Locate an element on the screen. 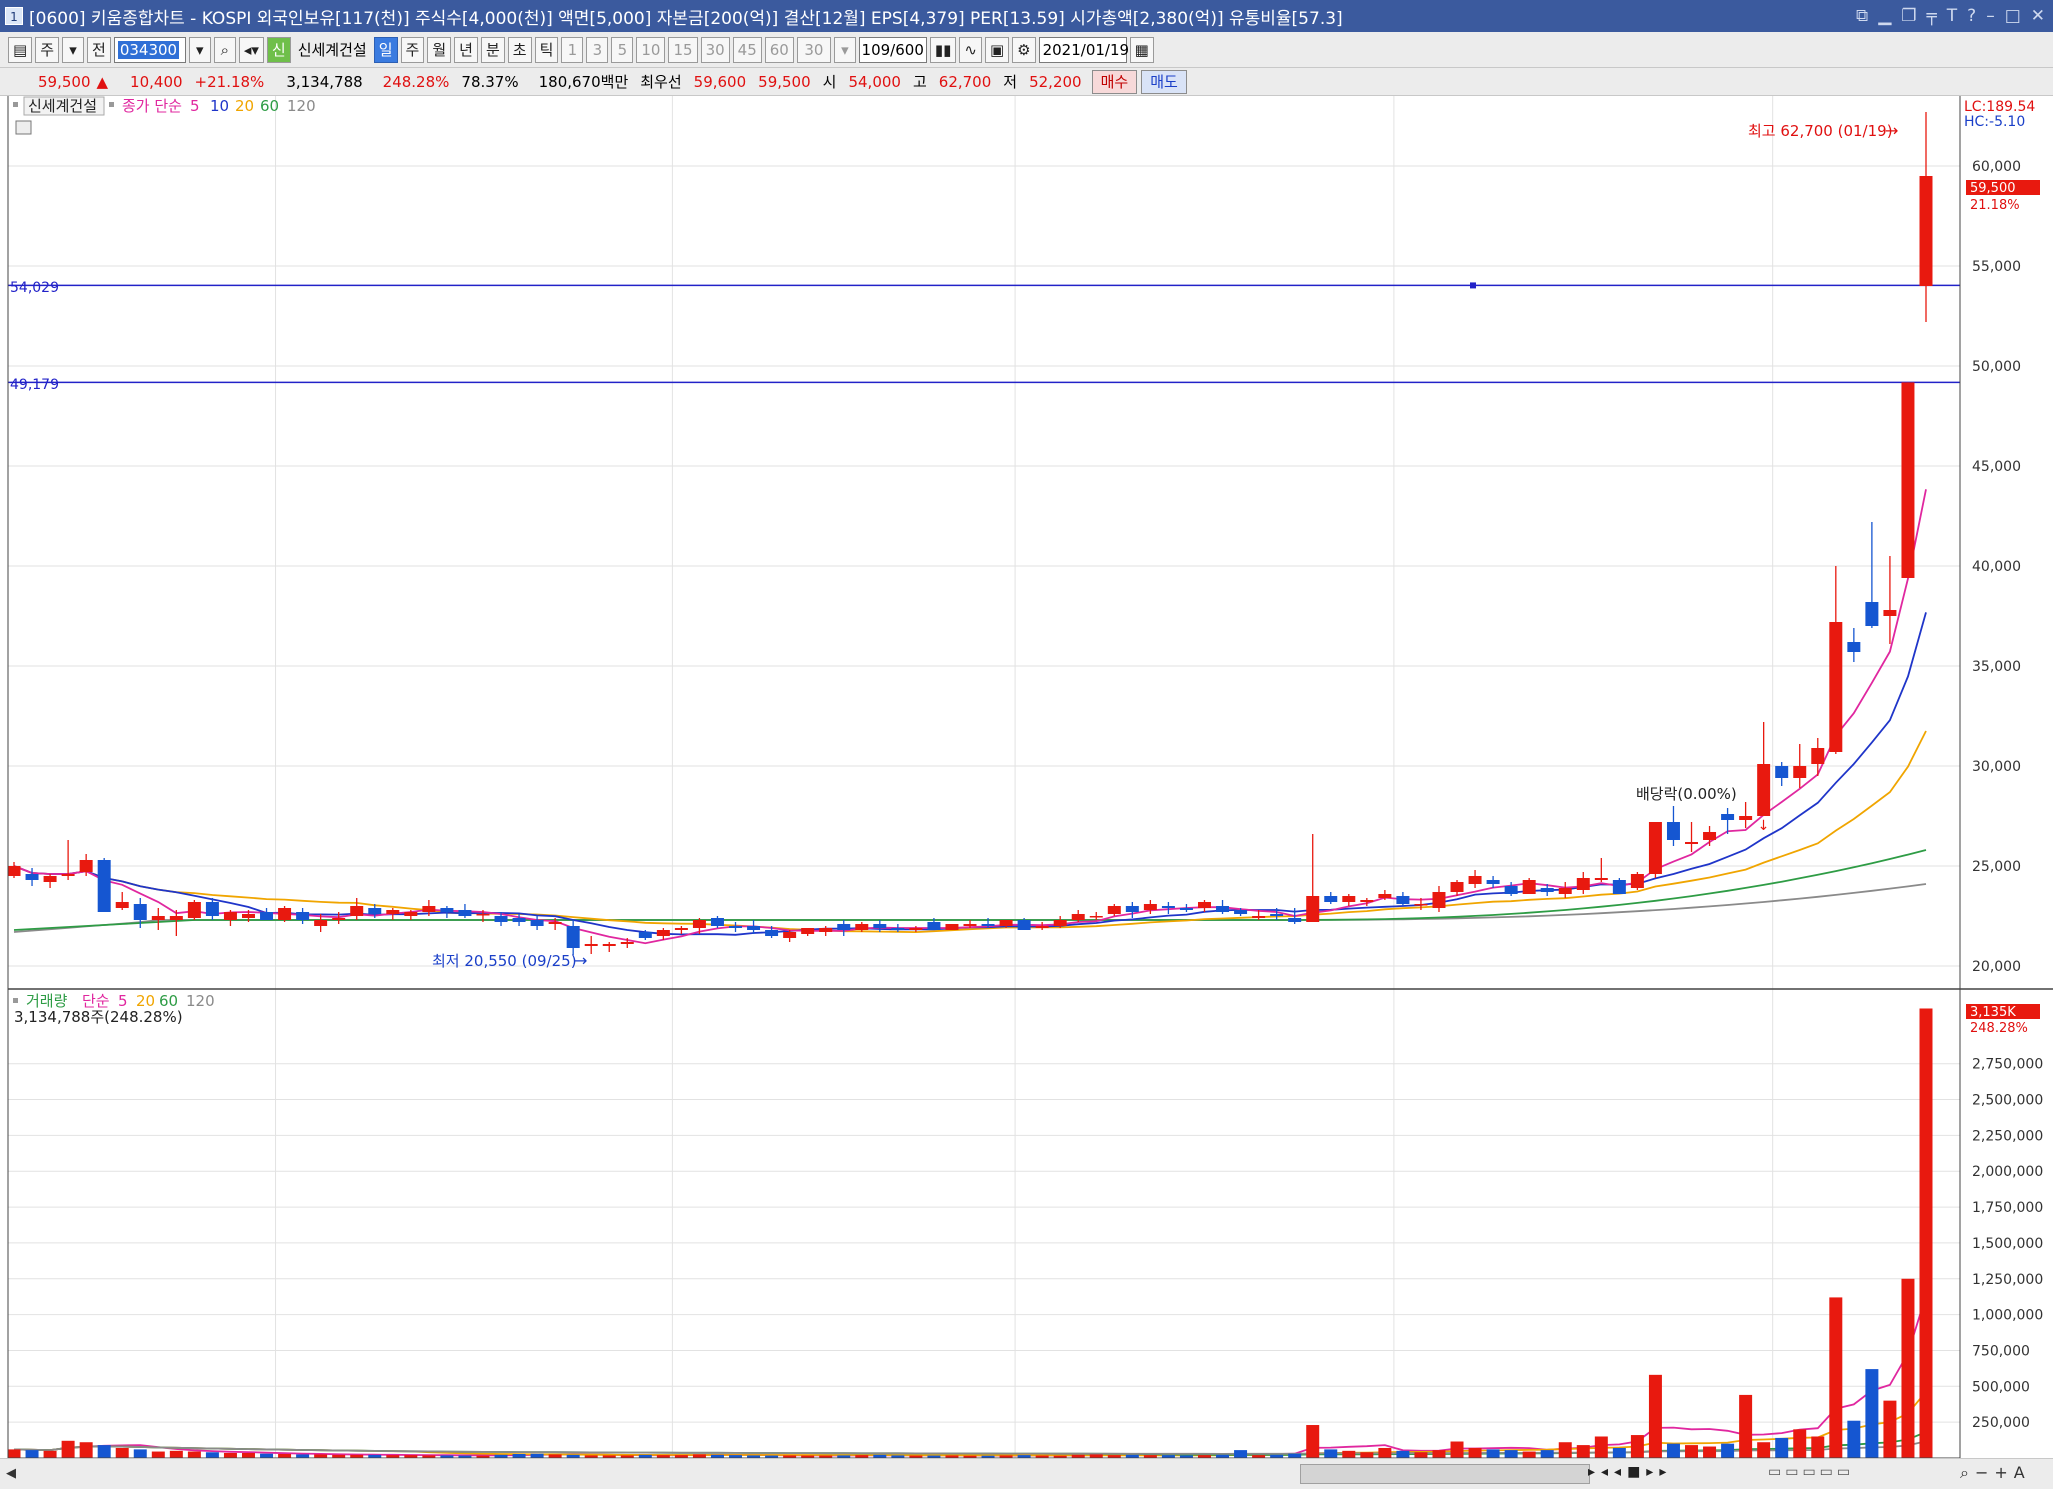 This screenshot has width=2053, height=1489. tab-second: 초 is located at coordinates (519, 49).